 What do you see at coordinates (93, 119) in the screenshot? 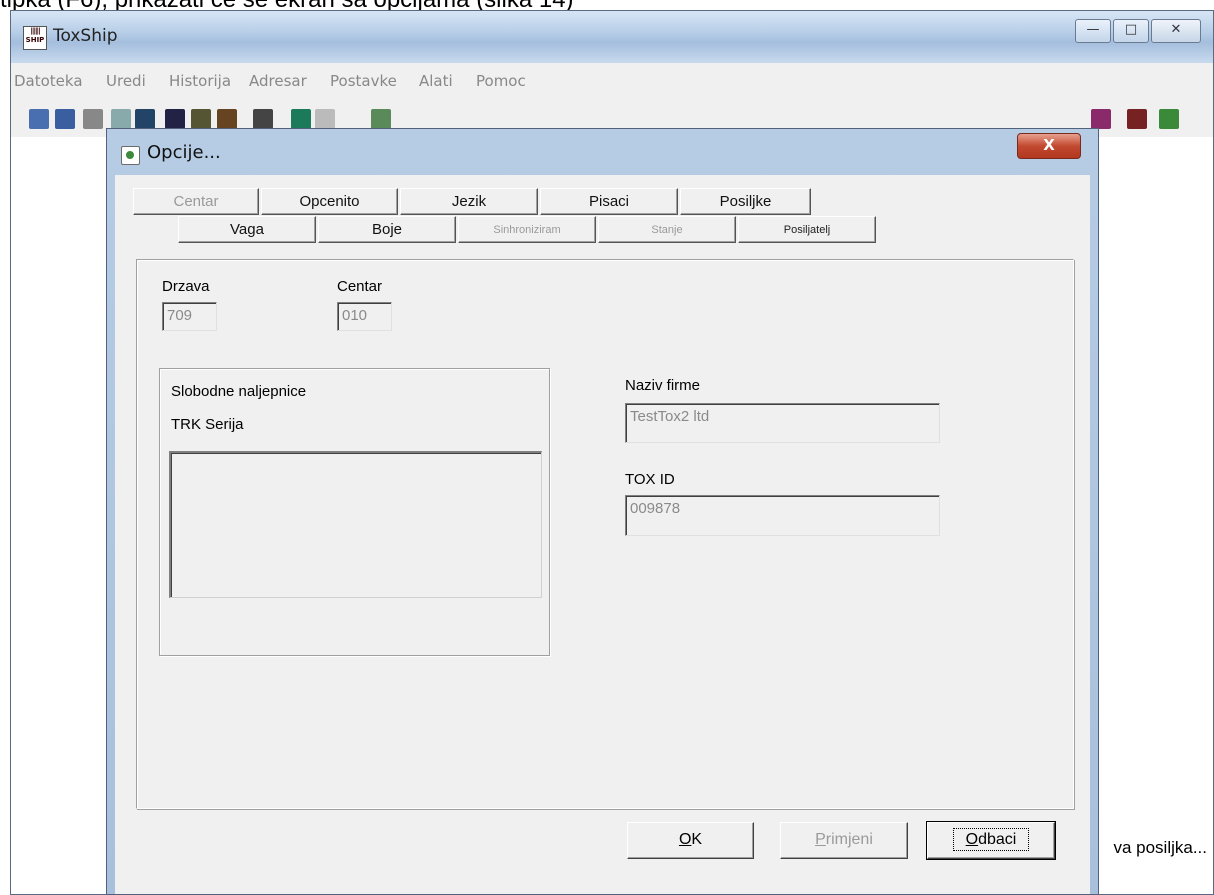
I see `print-icon` at bounding box center [93, 119].